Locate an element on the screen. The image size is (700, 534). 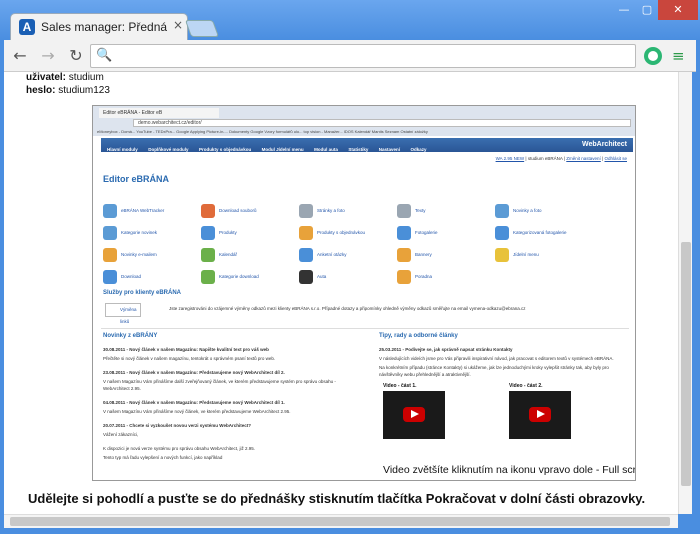
screenshot-module-item: Produkty is located at coordinates (248, 234).